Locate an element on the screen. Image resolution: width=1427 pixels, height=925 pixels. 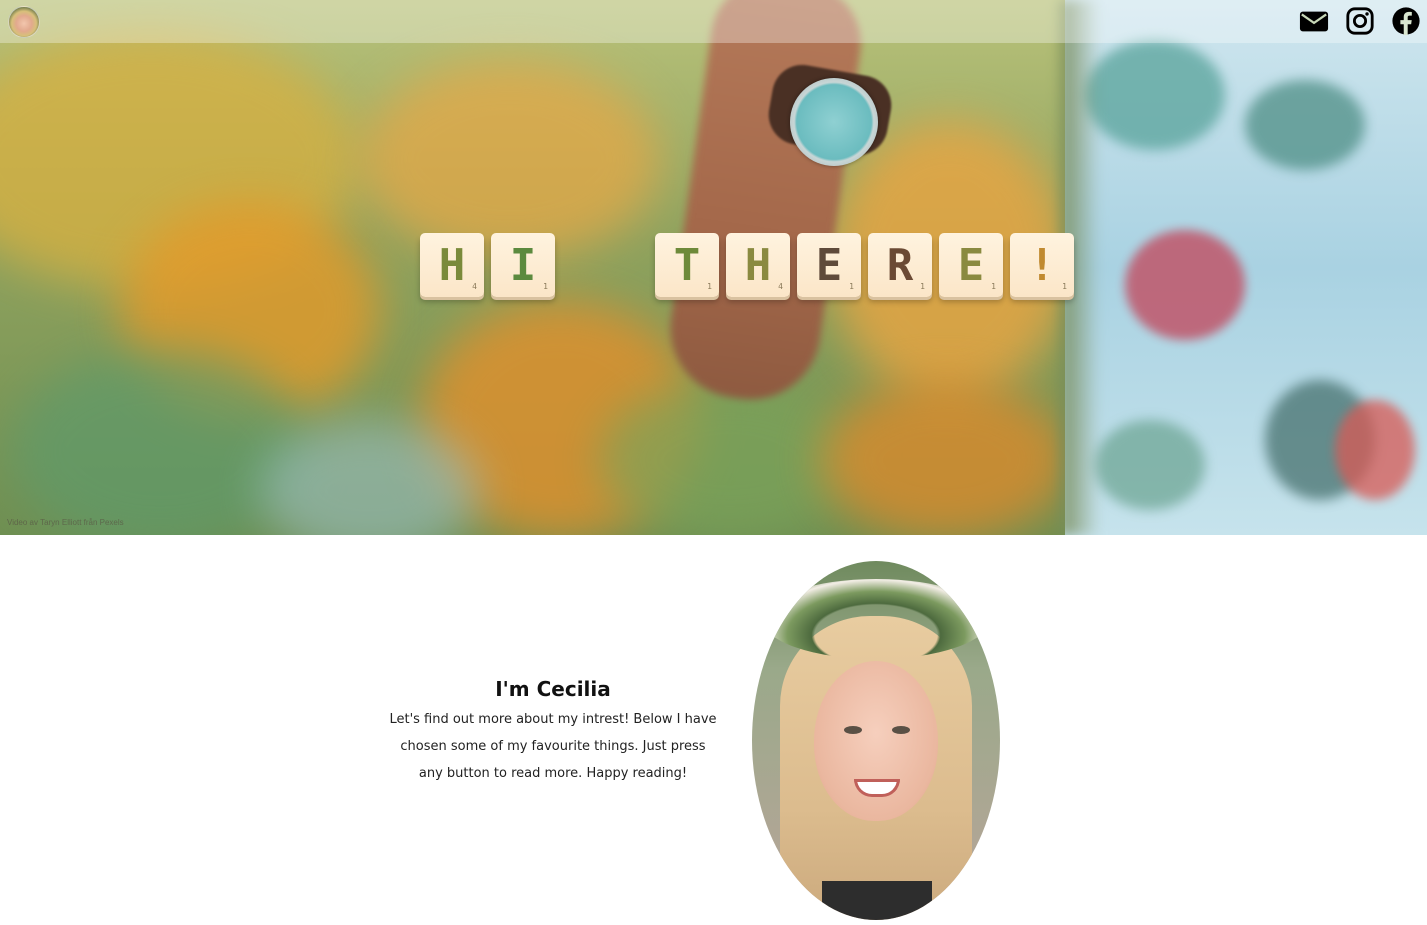
dress-image is located at coordinates (1246, 267).